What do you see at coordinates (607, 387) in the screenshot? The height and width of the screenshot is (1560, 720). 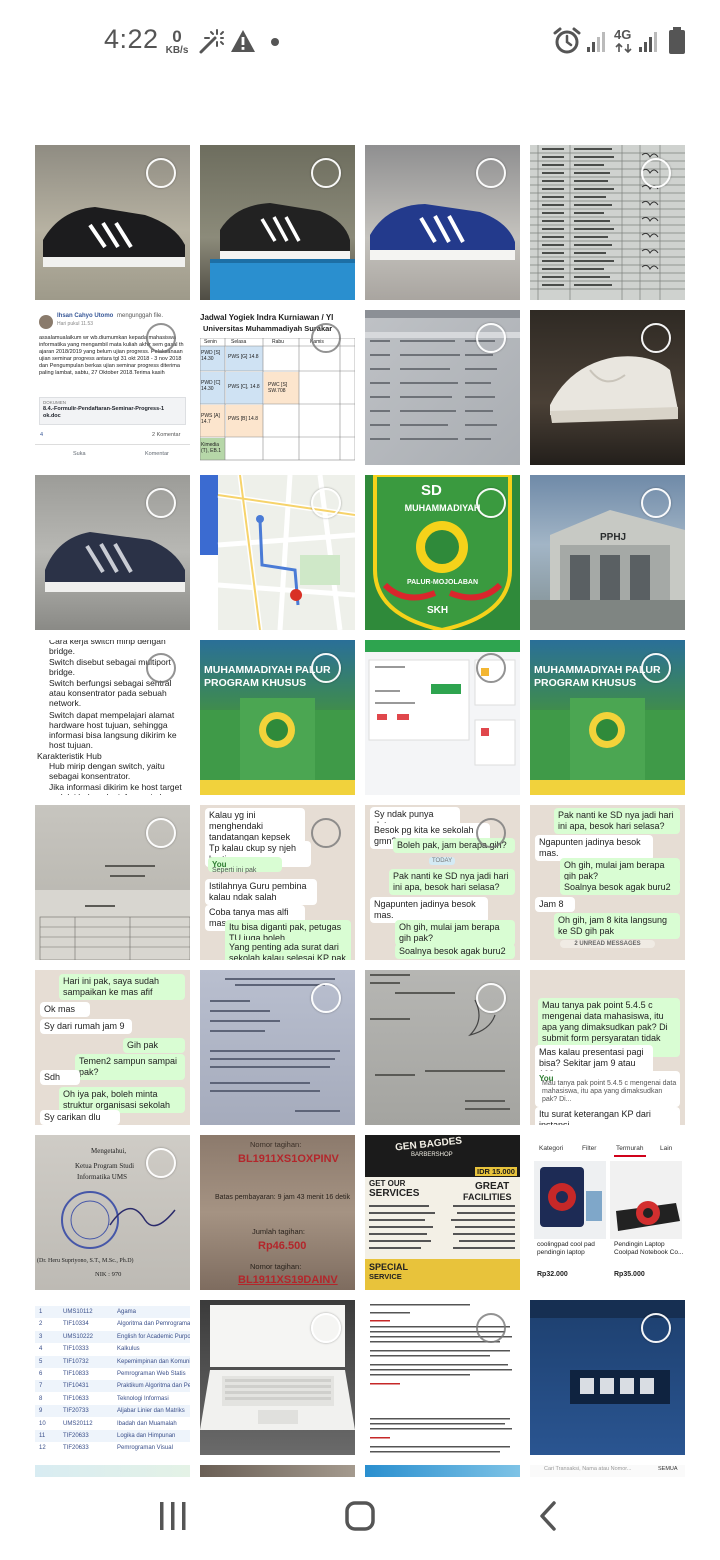 I see `thumbnail-shoe-white` at bounding box center [607, 387].